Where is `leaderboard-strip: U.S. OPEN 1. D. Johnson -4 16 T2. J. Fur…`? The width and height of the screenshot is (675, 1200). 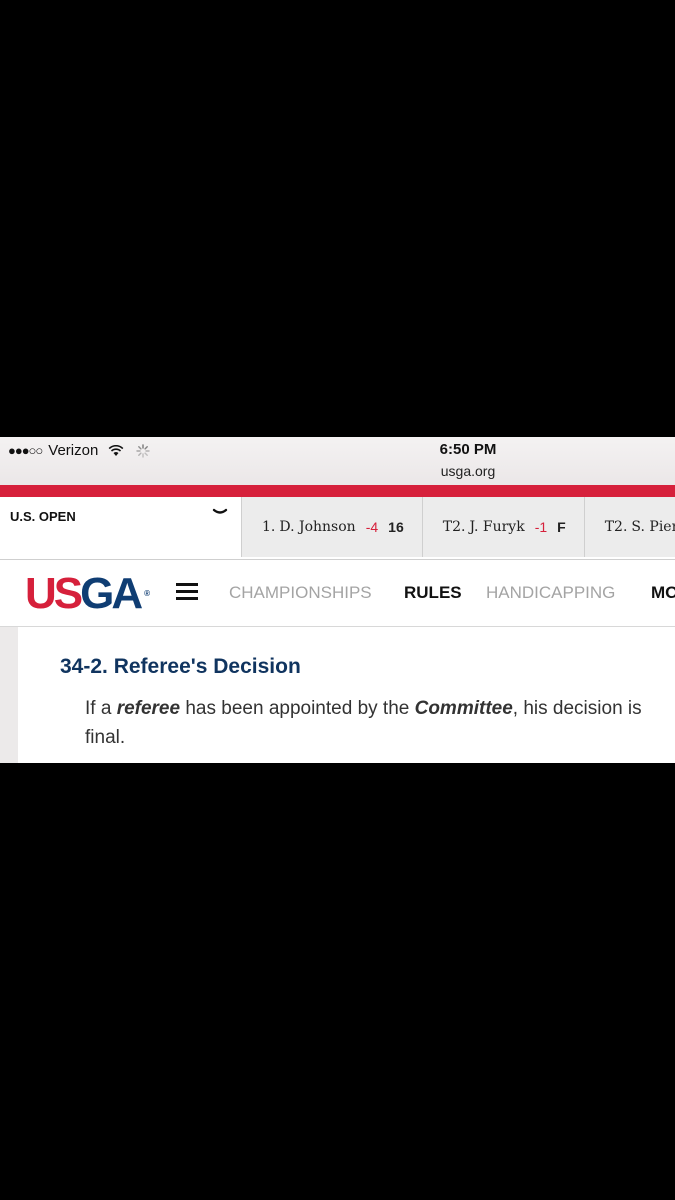
leaderboard-strip: U.S. OPEN 1. D. Johnson -4 16 T2. J. Fur… is located at coordinates (337, 528).